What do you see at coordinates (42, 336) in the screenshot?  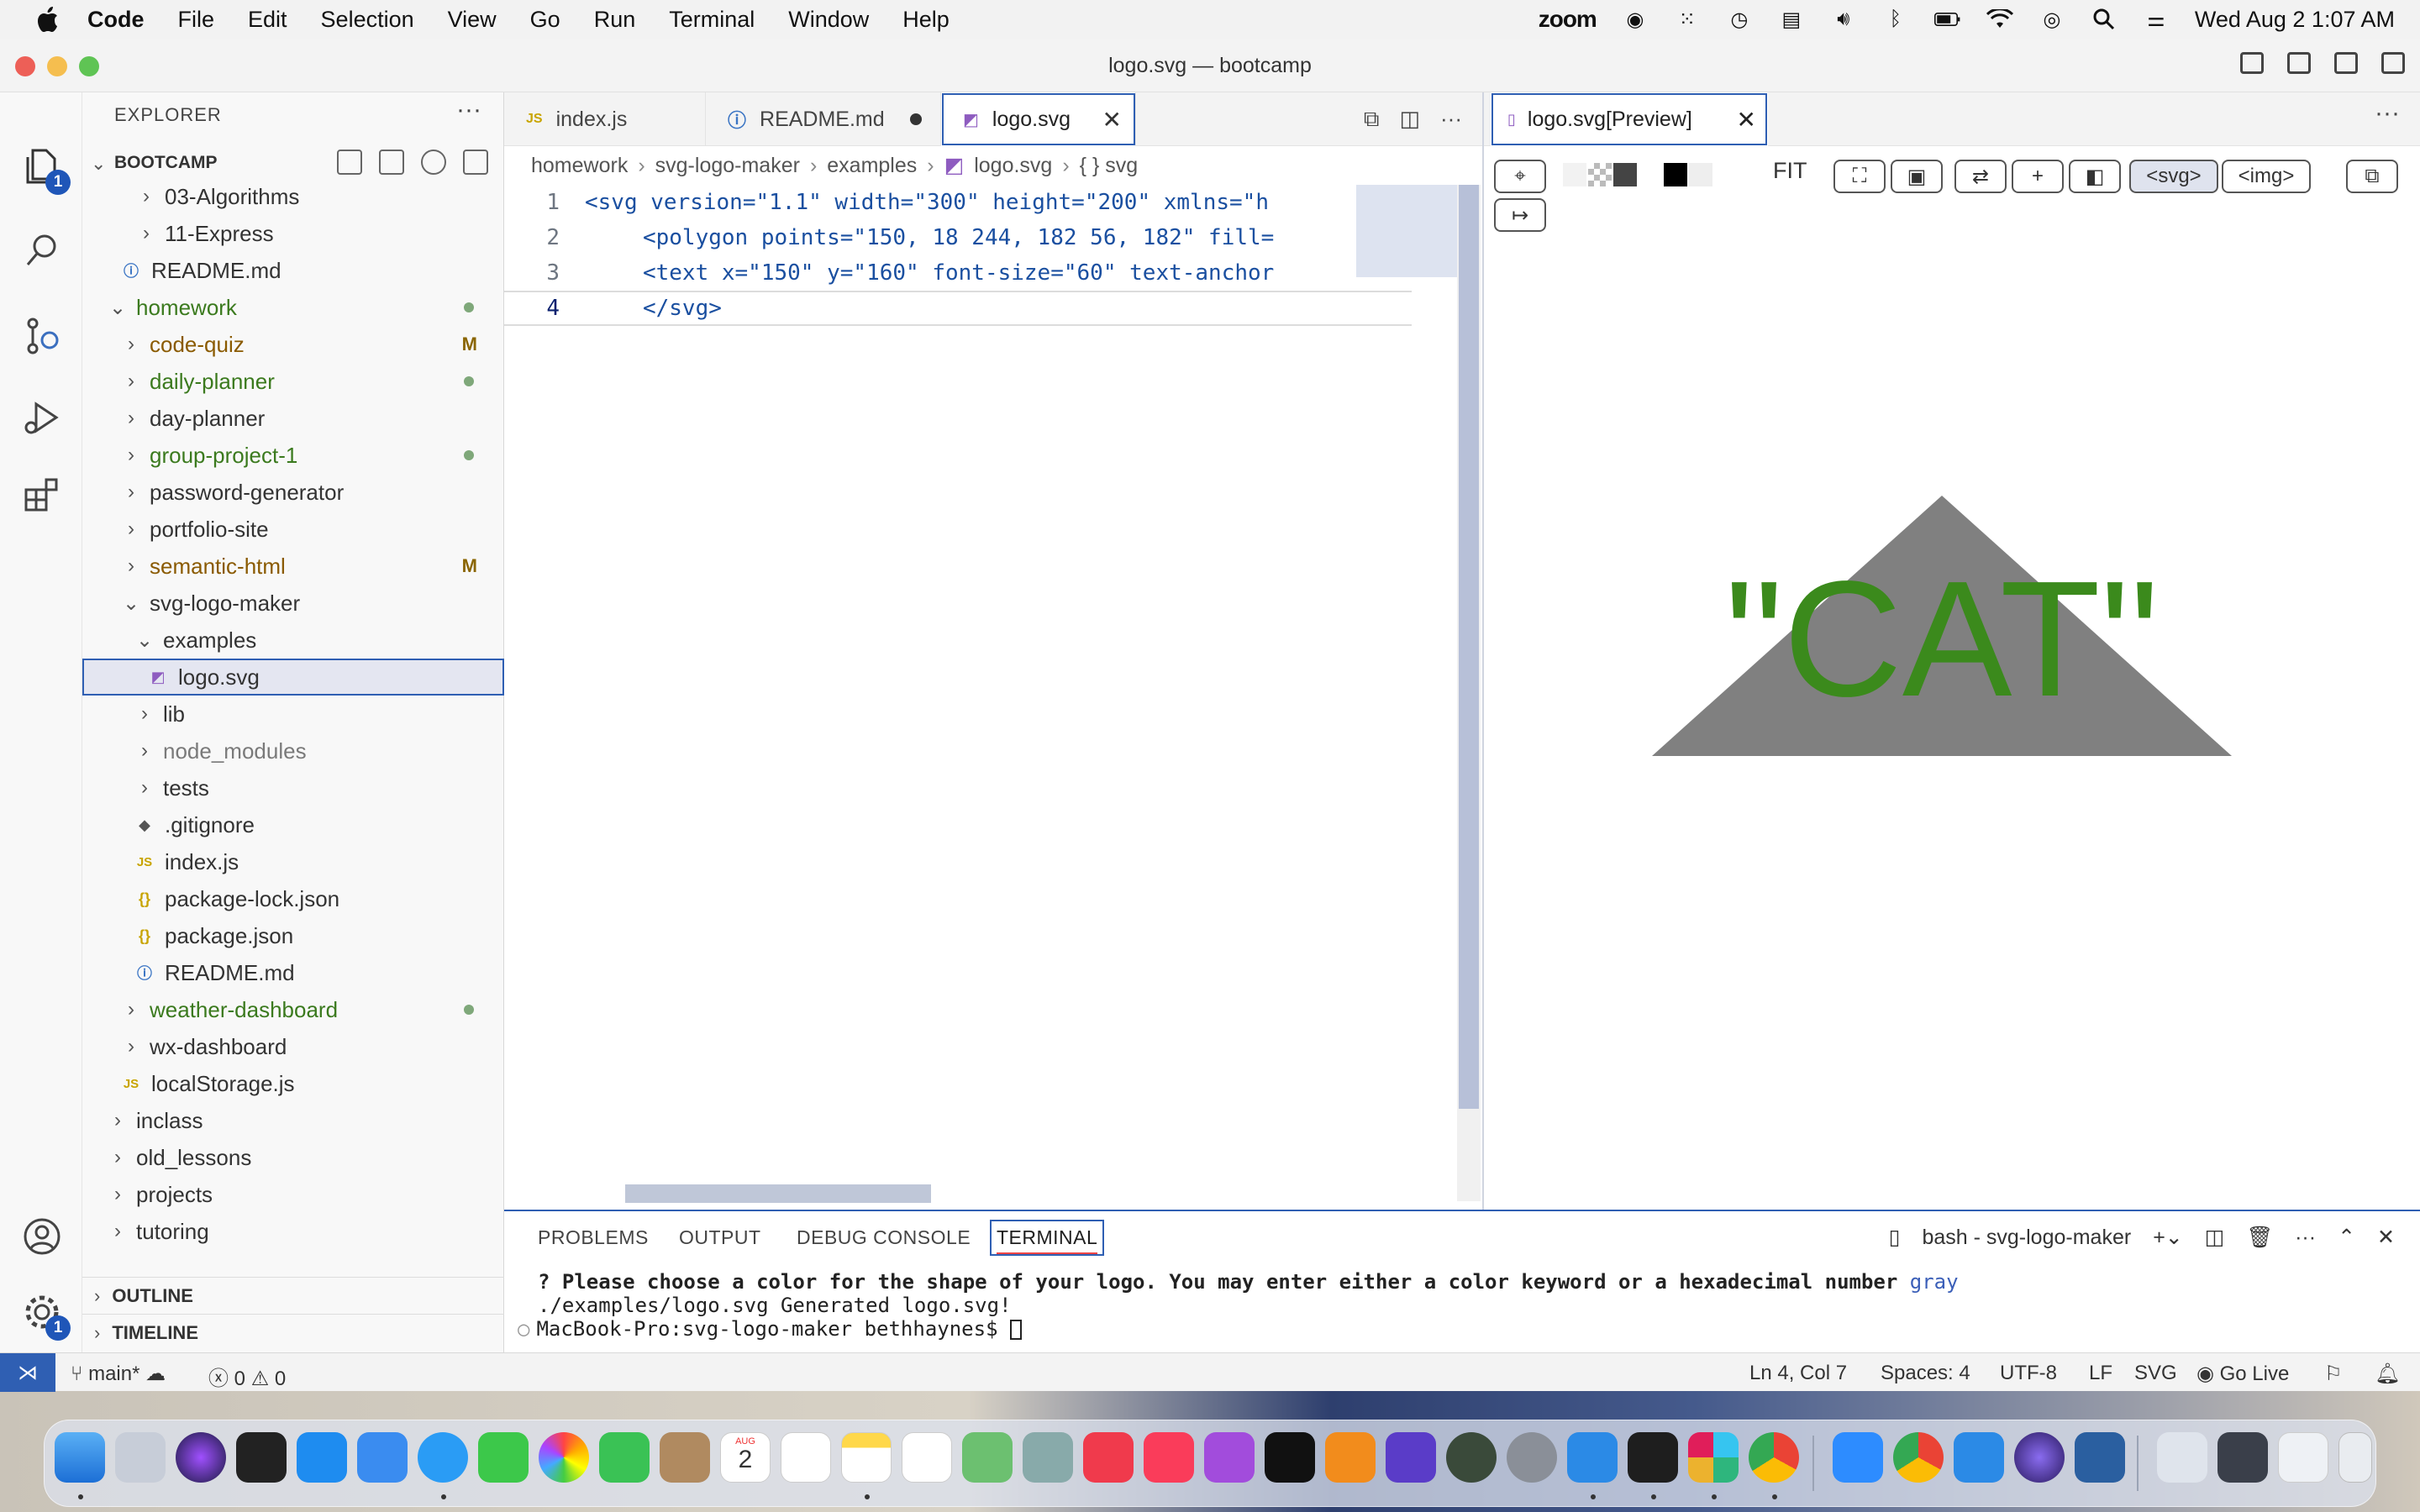 I see `source-control-icon` at bounding box center [42, 336].